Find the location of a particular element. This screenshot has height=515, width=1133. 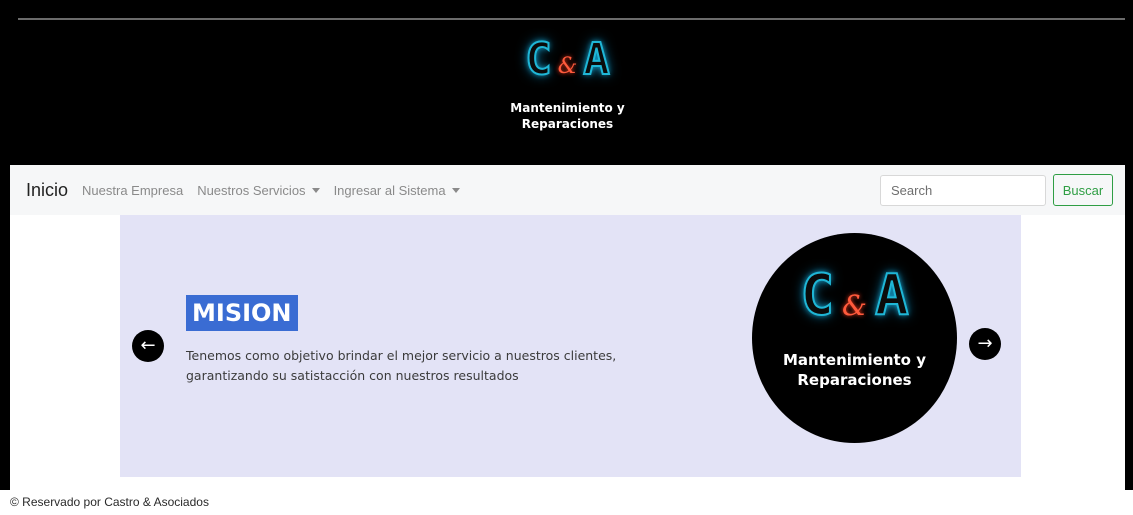

nav-item-label: Nuestra Empresa is located at coordinates (133, 190).